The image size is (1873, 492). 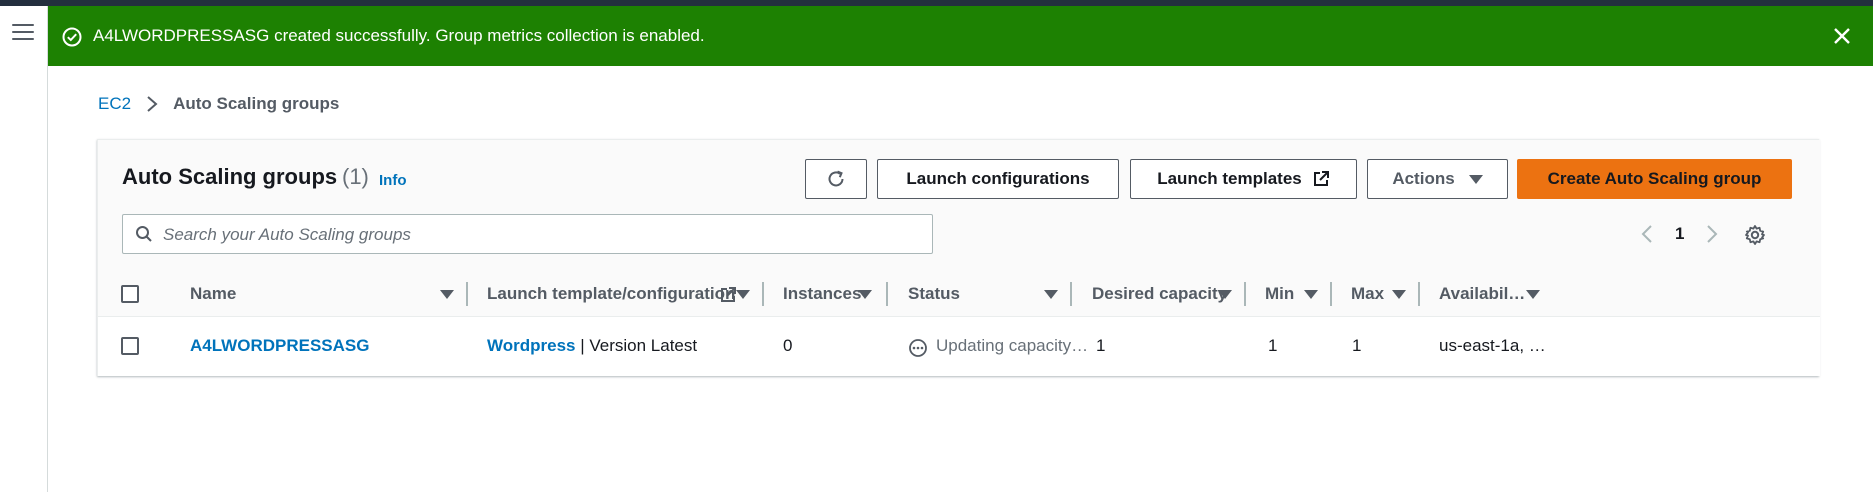 I want to click on success-check-icon, so click(x=72, y=37).